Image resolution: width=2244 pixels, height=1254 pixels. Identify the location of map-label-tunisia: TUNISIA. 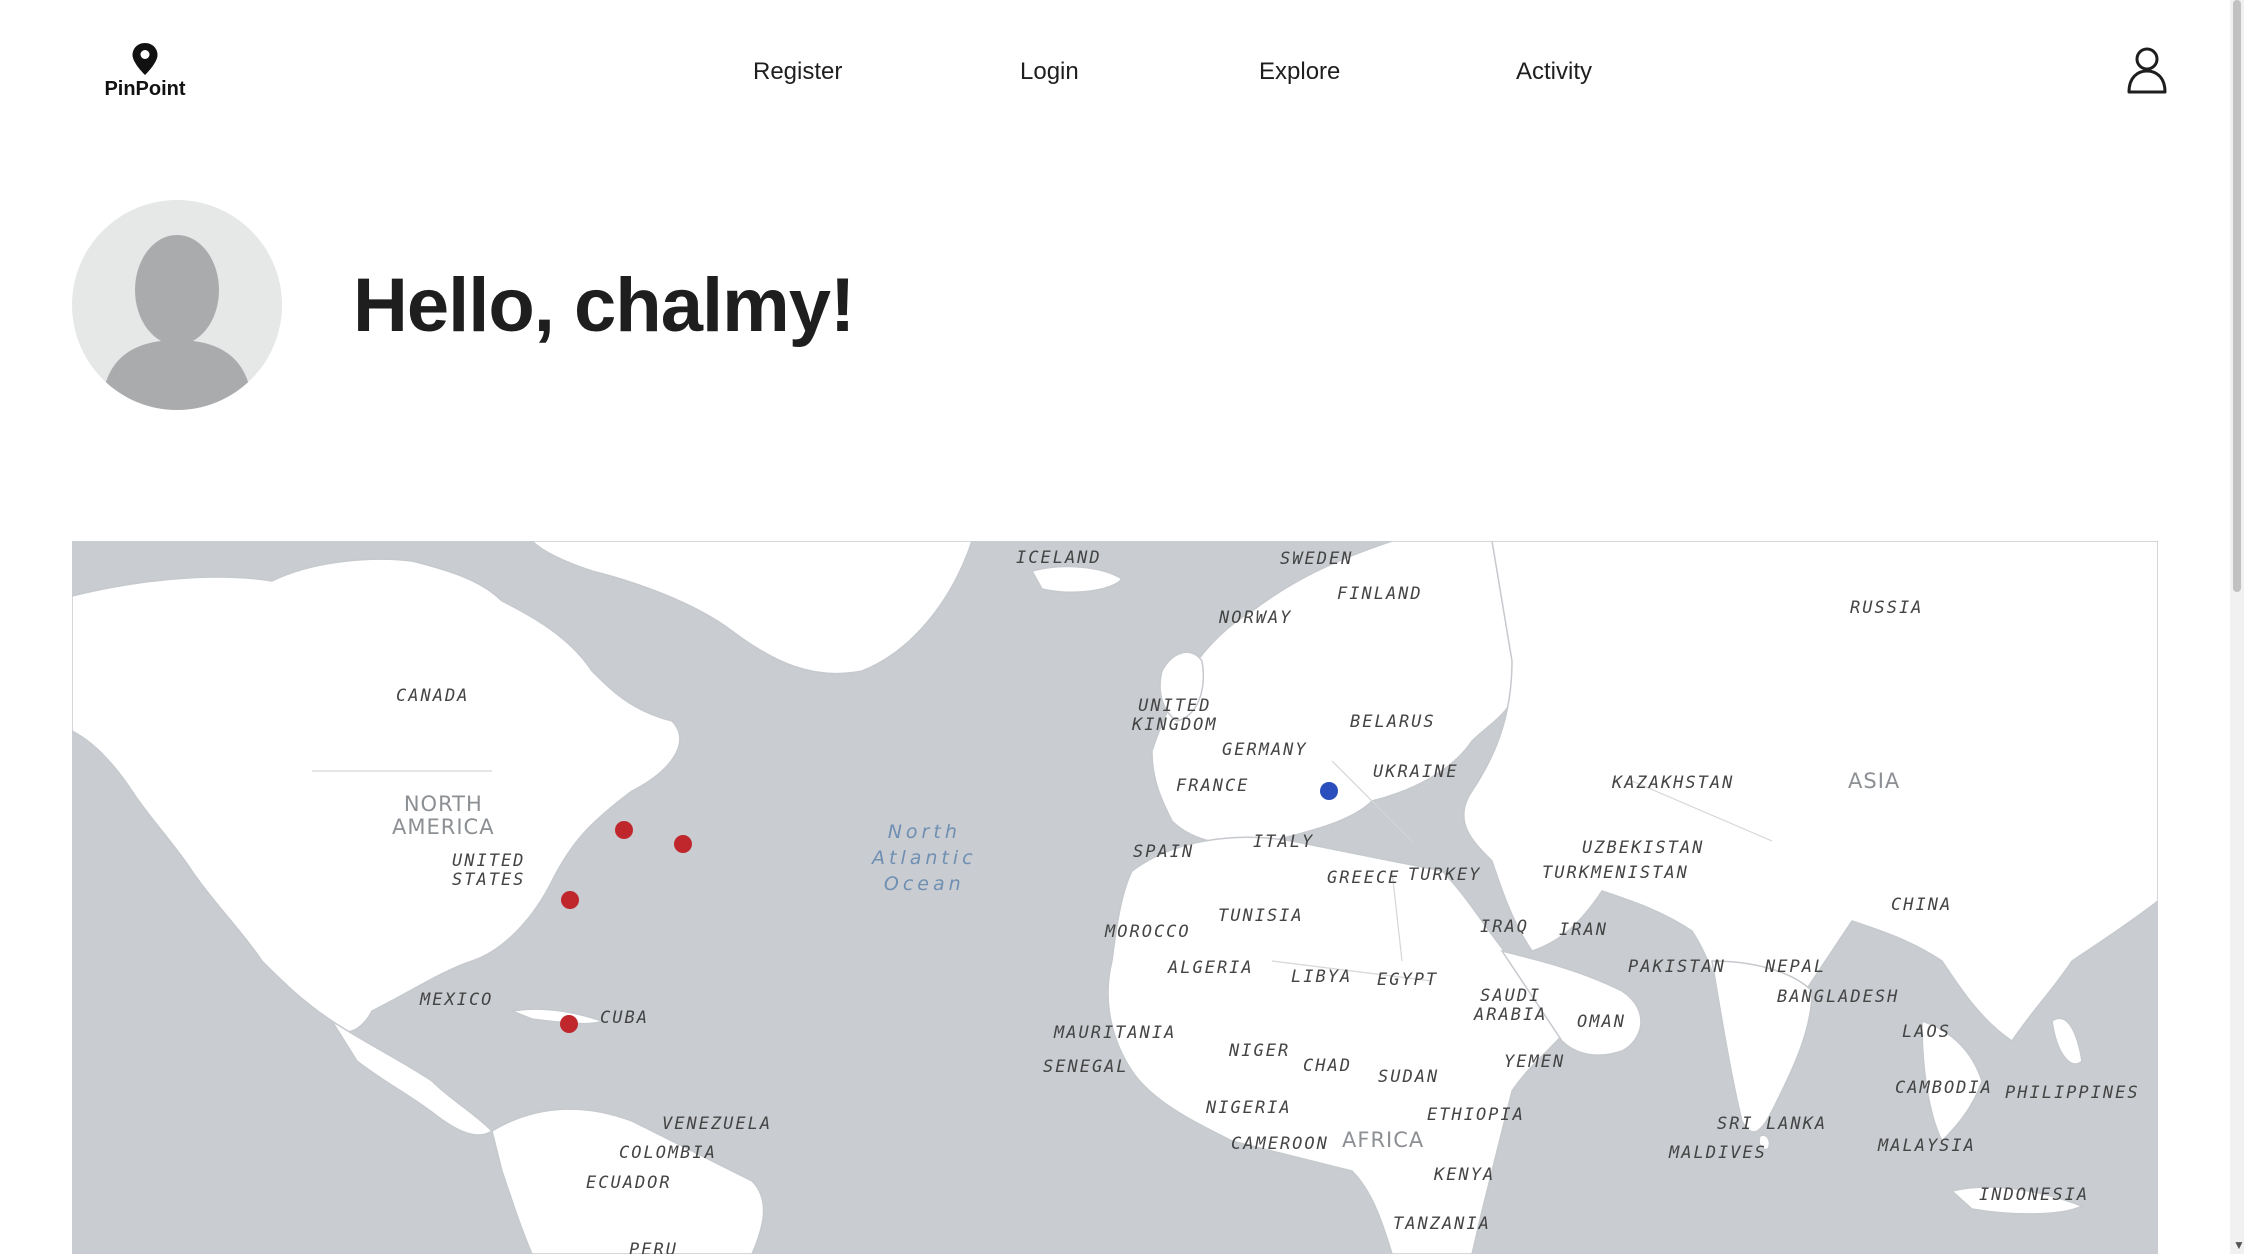
(1261, 916).